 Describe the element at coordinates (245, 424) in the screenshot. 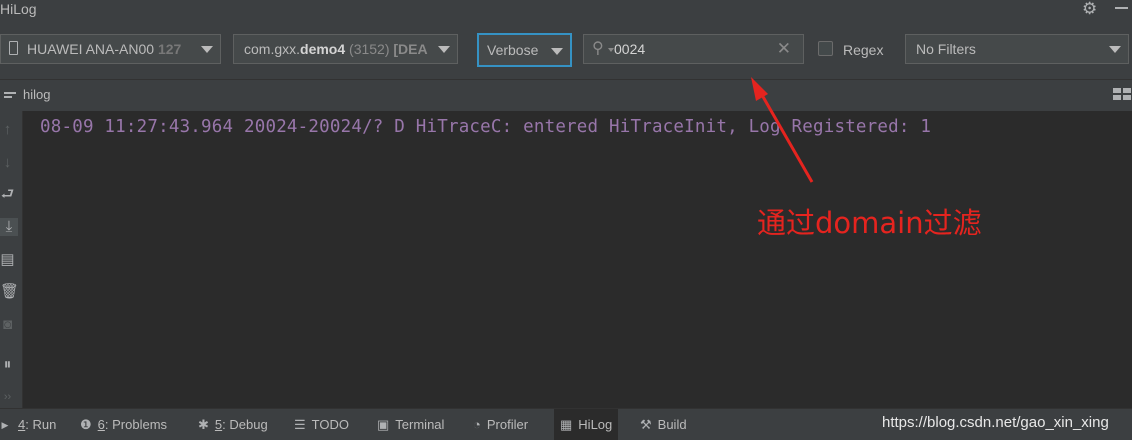

I see `tool-label: : Debug` at that location.